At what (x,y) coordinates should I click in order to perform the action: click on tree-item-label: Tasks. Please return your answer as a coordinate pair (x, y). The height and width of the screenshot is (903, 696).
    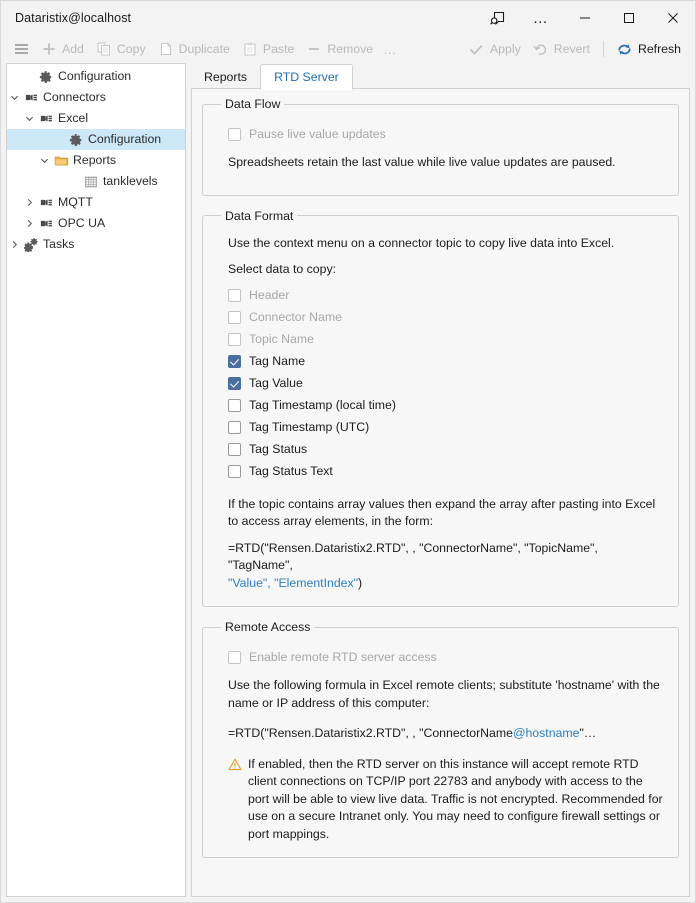
    Looking at the image, I should click on (59, 244).